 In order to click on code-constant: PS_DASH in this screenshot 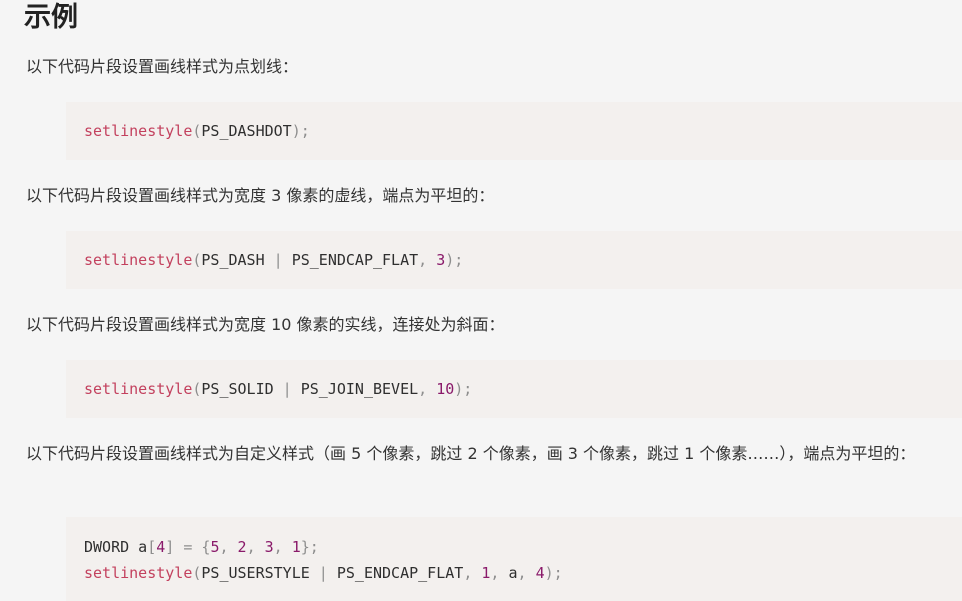, I will do `click(233, 260)`.